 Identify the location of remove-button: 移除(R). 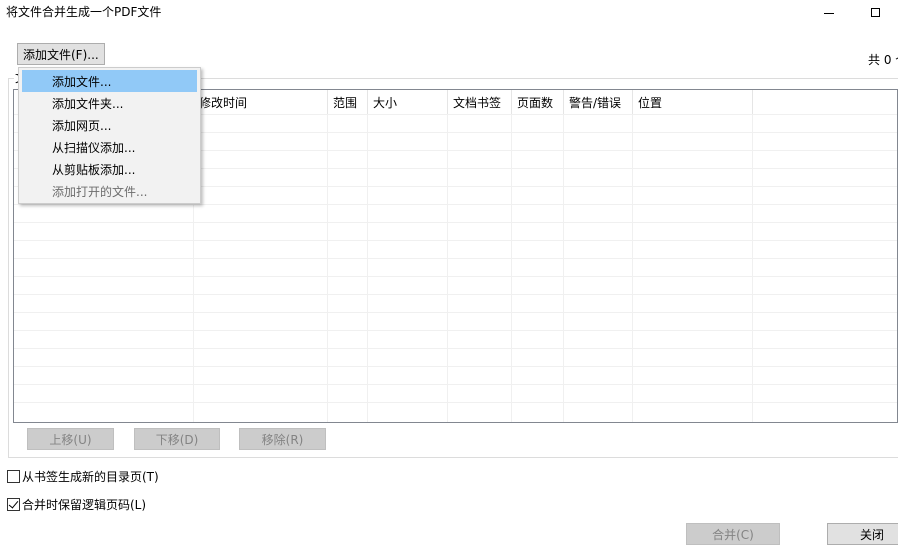
(282, 439).